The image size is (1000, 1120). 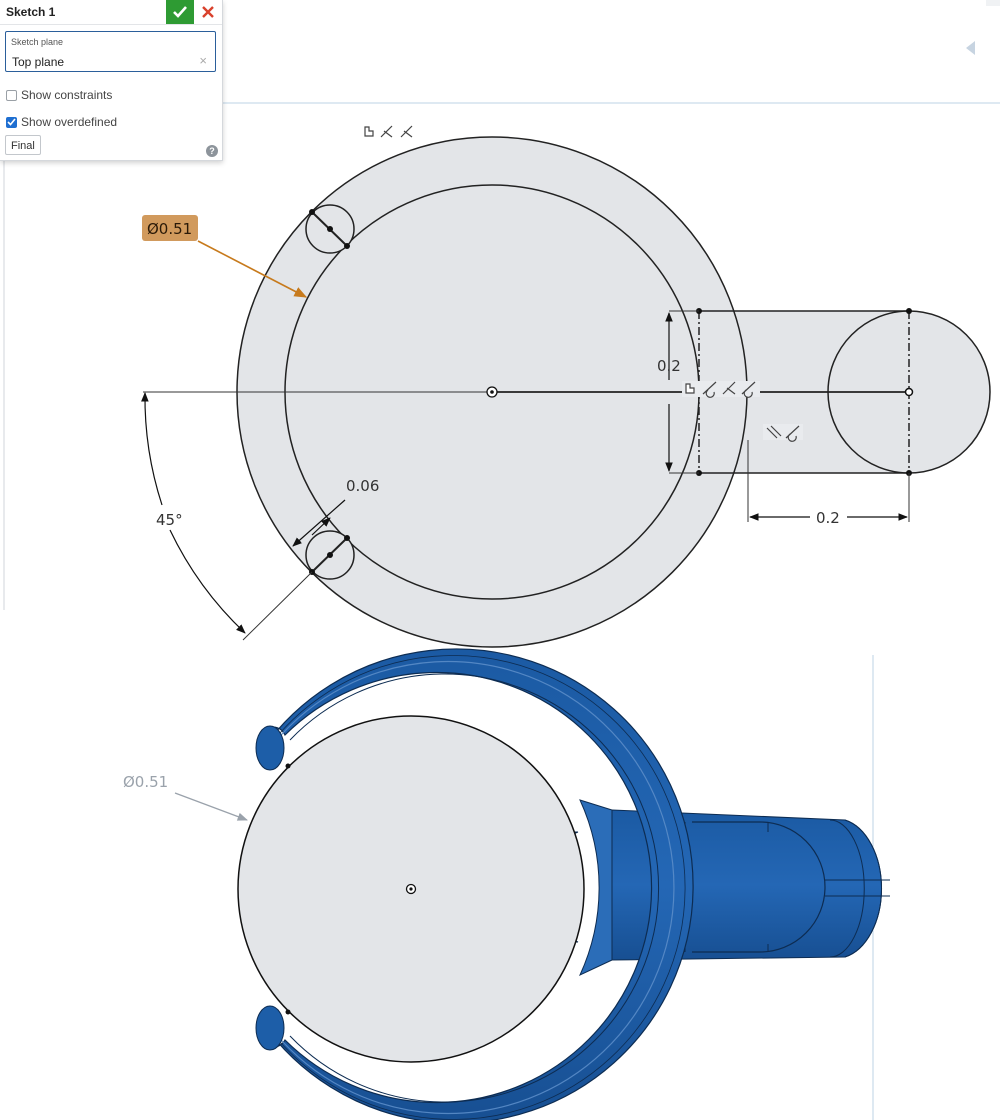 I want to click on show-constraints-label: Show constraints, so click(x=67, y=95).